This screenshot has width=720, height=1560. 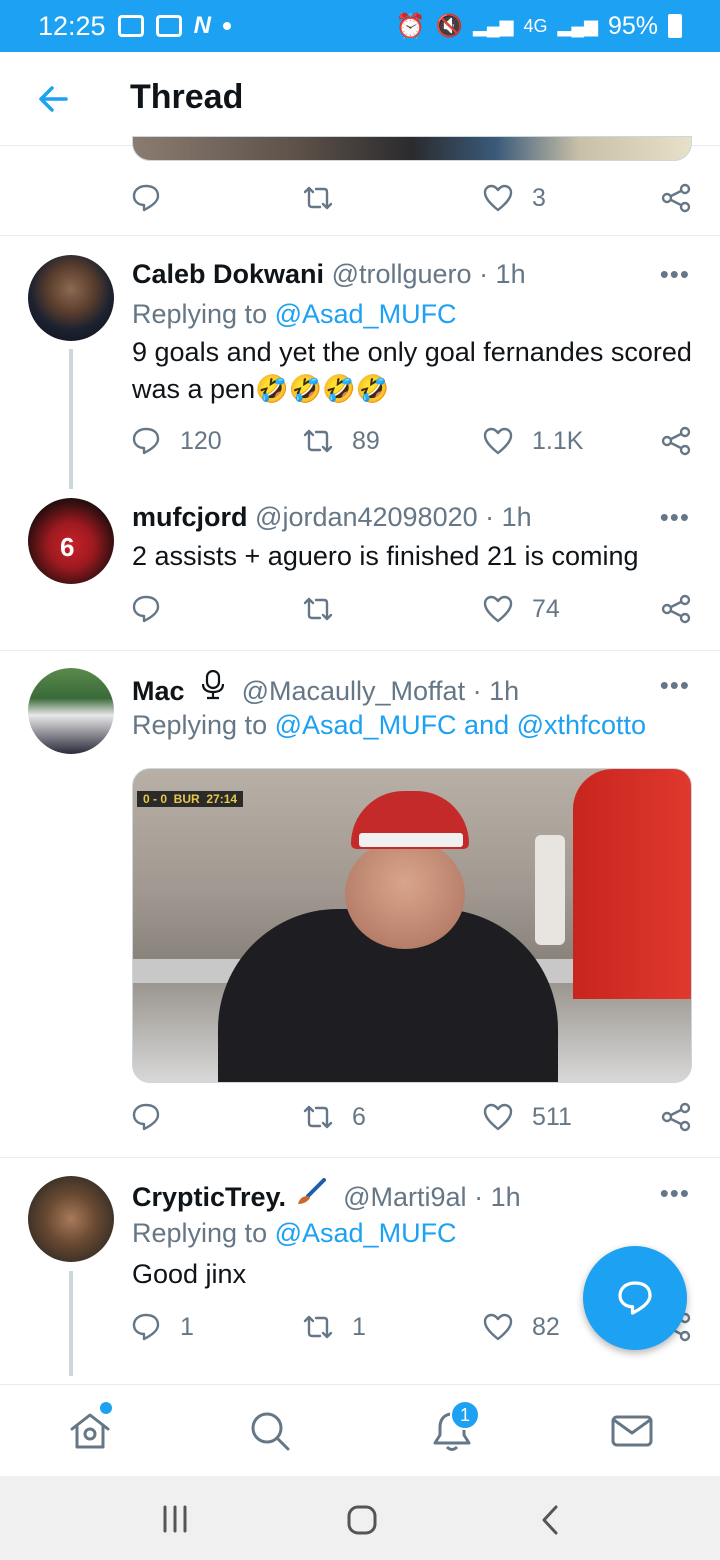 What do you see at coordinates (366, 440) in the screenshot?
I see `retweet-count: 89` at bounding box center [366, 440].